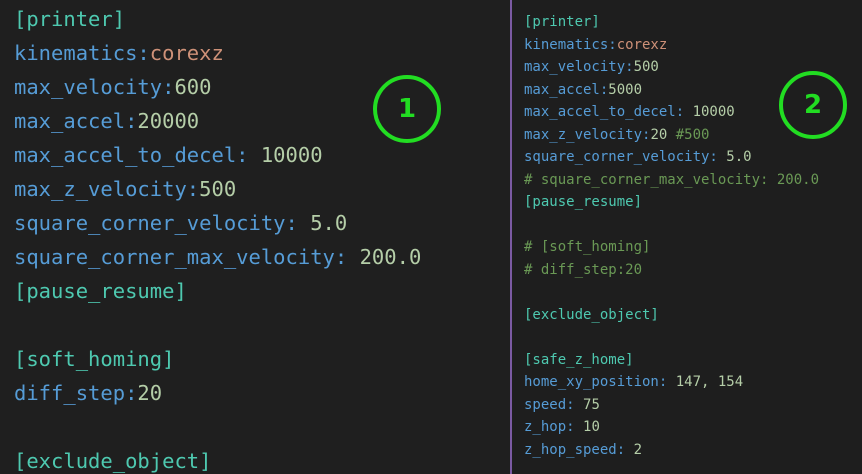 Image resolution: width=862 pixels, height=474 pixels. I want to click on code-line: square_corner_max_velocity: 200.0, so click(262, 257).